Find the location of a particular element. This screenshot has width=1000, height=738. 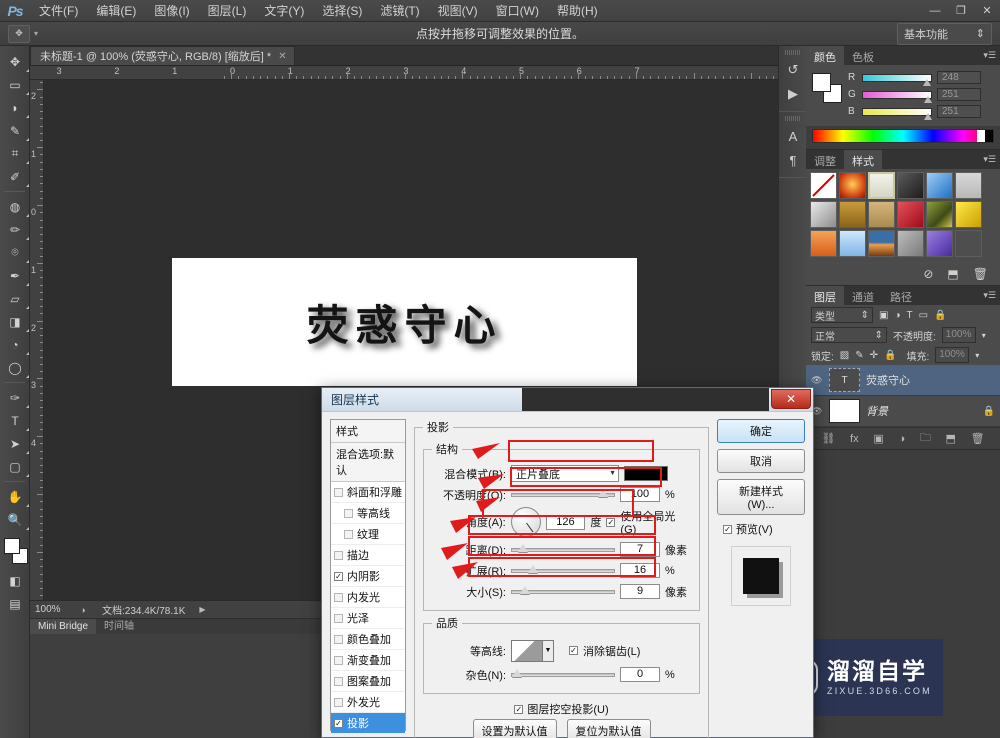

eraser-tool: ▱ is located at coordinates (15, 298).